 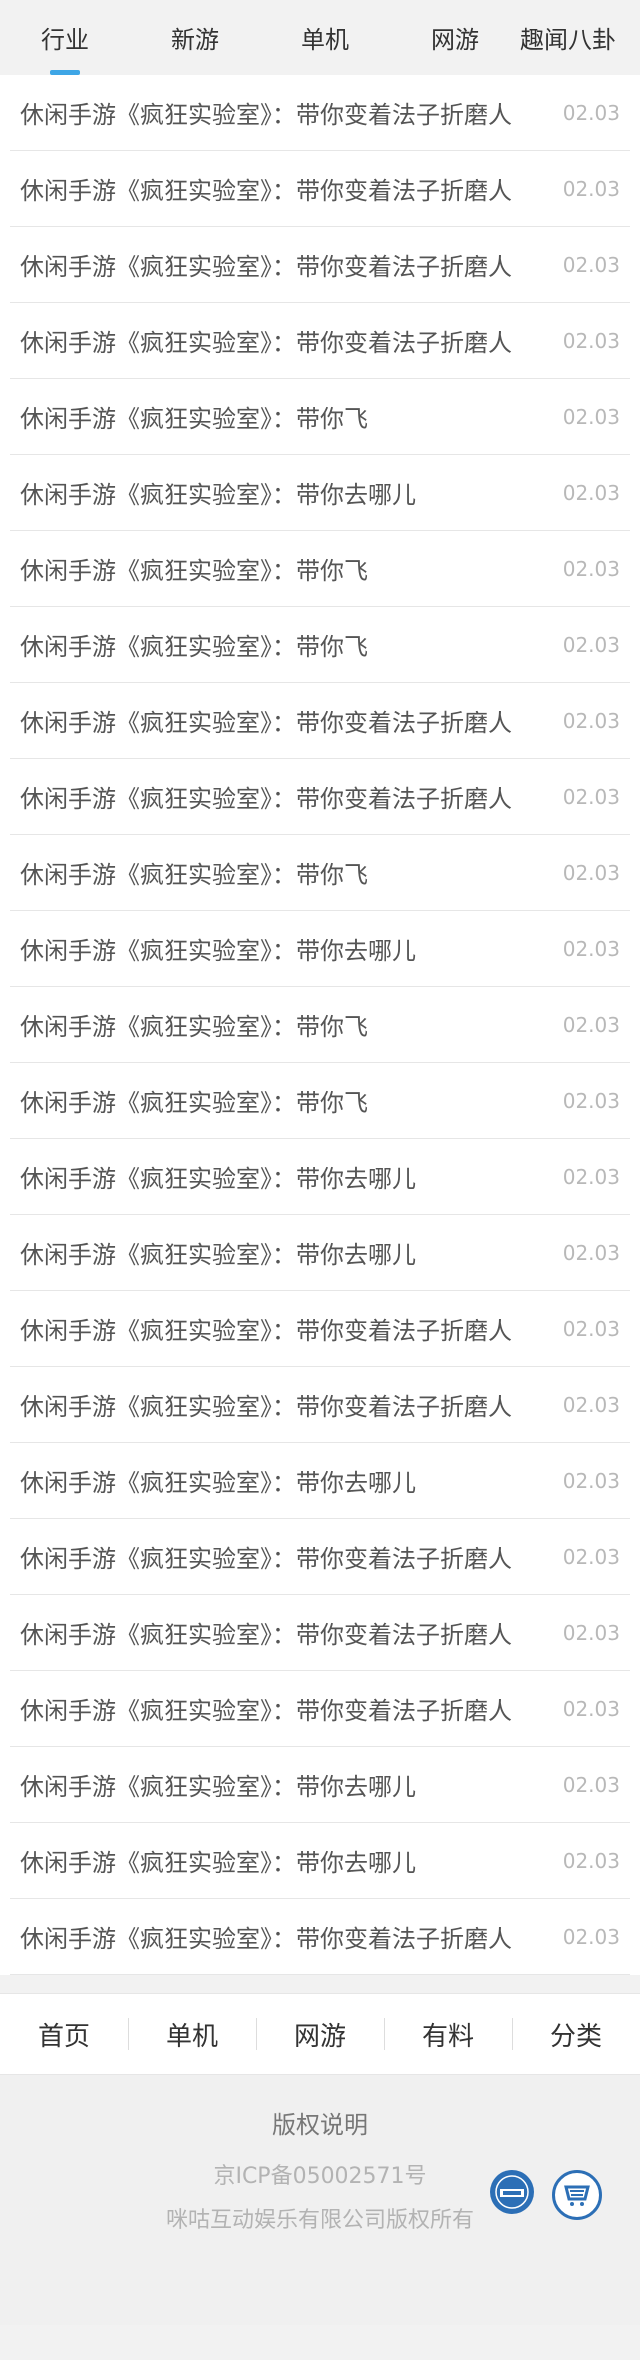 I want to click on tab-label: 单机, so click(x=325, y=40).